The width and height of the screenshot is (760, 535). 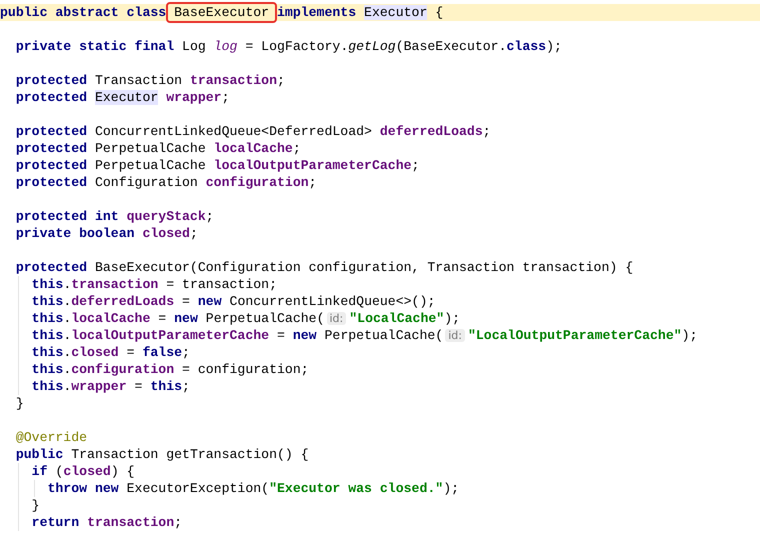 I want to click on code-line: this.transaction = transaction;, so click(x=380, y=284).